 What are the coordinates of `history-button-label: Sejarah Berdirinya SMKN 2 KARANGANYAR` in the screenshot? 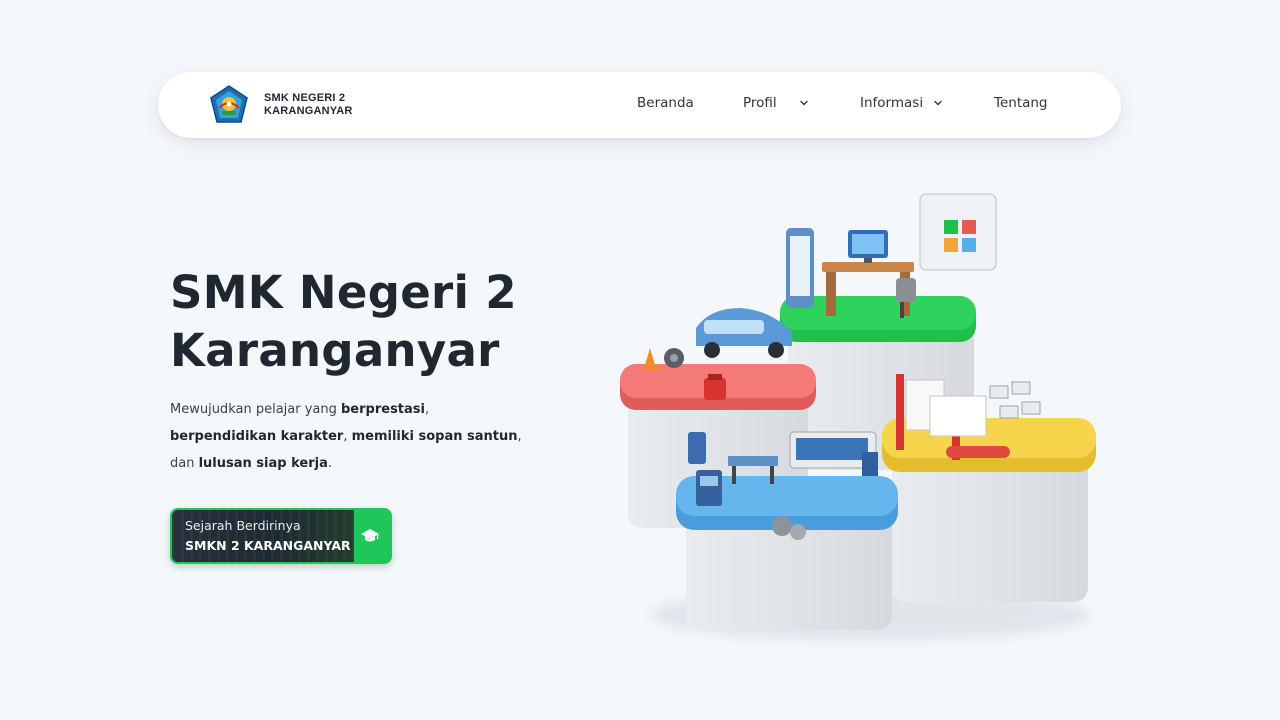 It's located at (263, 536).